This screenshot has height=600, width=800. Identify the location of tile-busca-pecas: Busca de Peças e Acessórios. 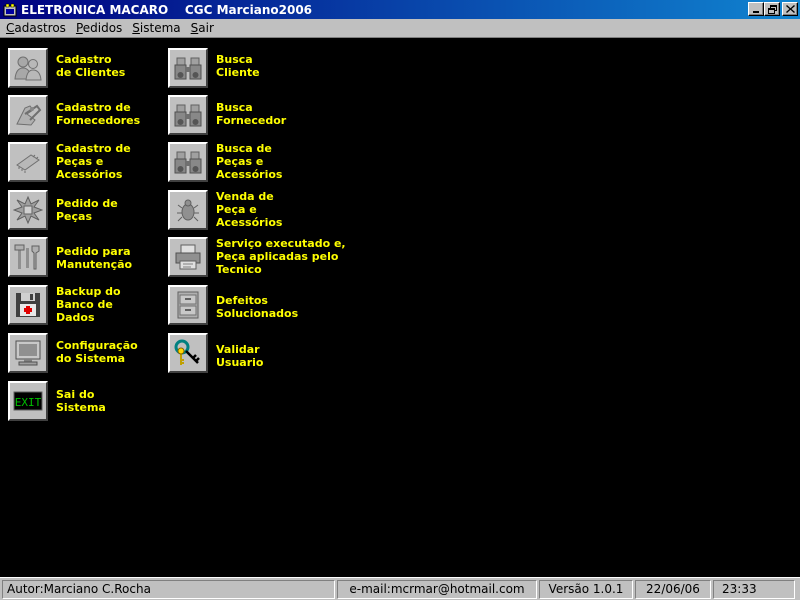
(225, 162).